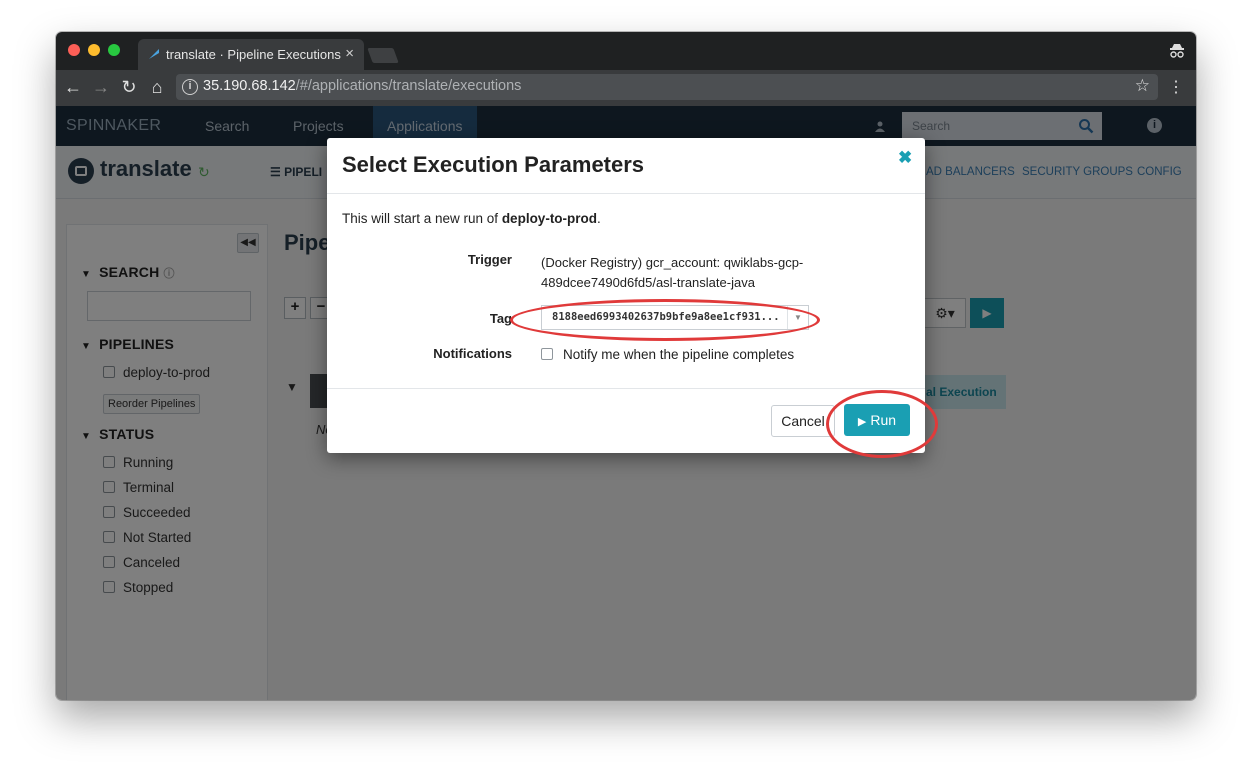 The width and height of the screenshot is (1252, 780). I want to click on modal-title: Select Execution Parameters, so click(493, 164).